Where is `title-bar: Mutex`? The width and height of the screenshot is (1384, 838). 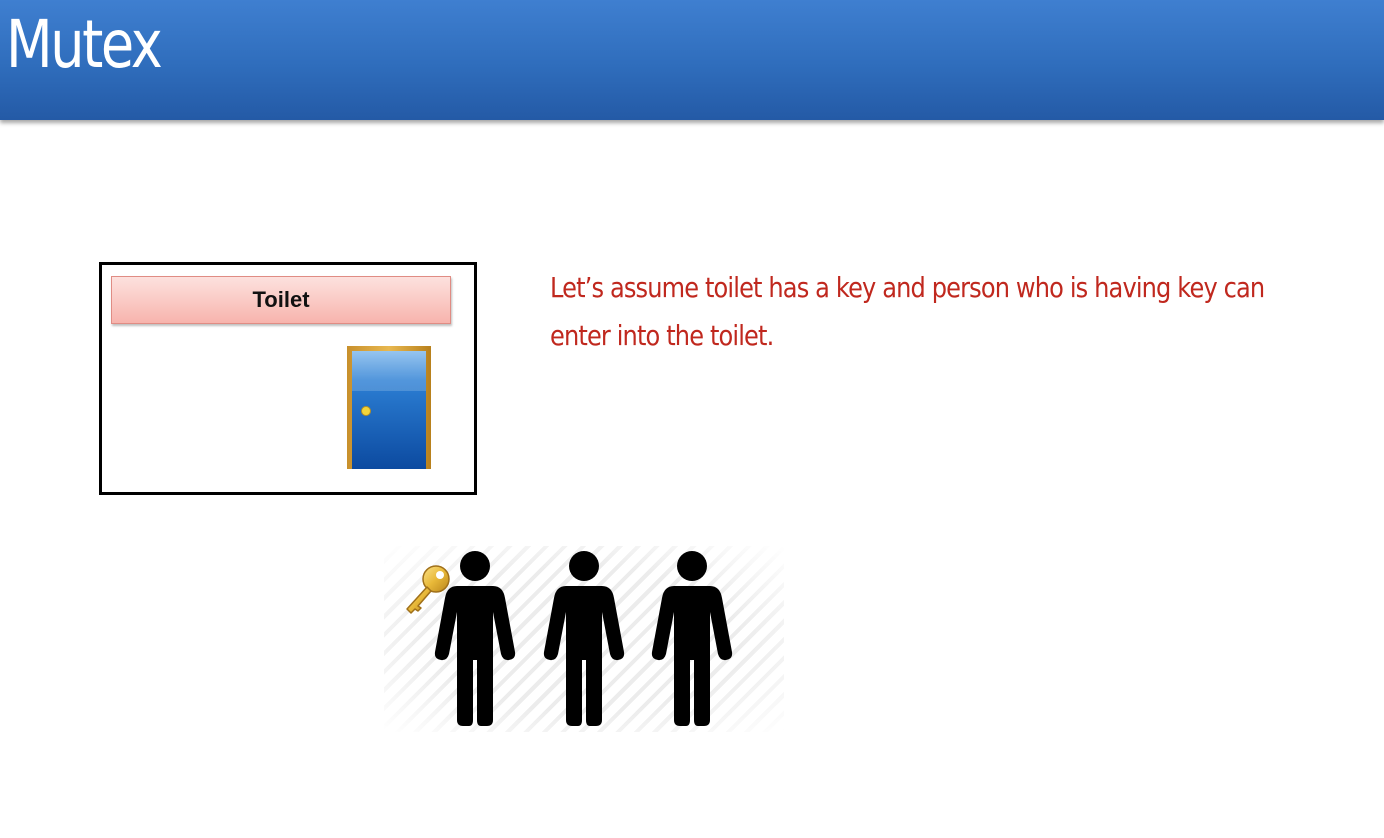
title-bar: Mutex is located at coordinates (692, 60).